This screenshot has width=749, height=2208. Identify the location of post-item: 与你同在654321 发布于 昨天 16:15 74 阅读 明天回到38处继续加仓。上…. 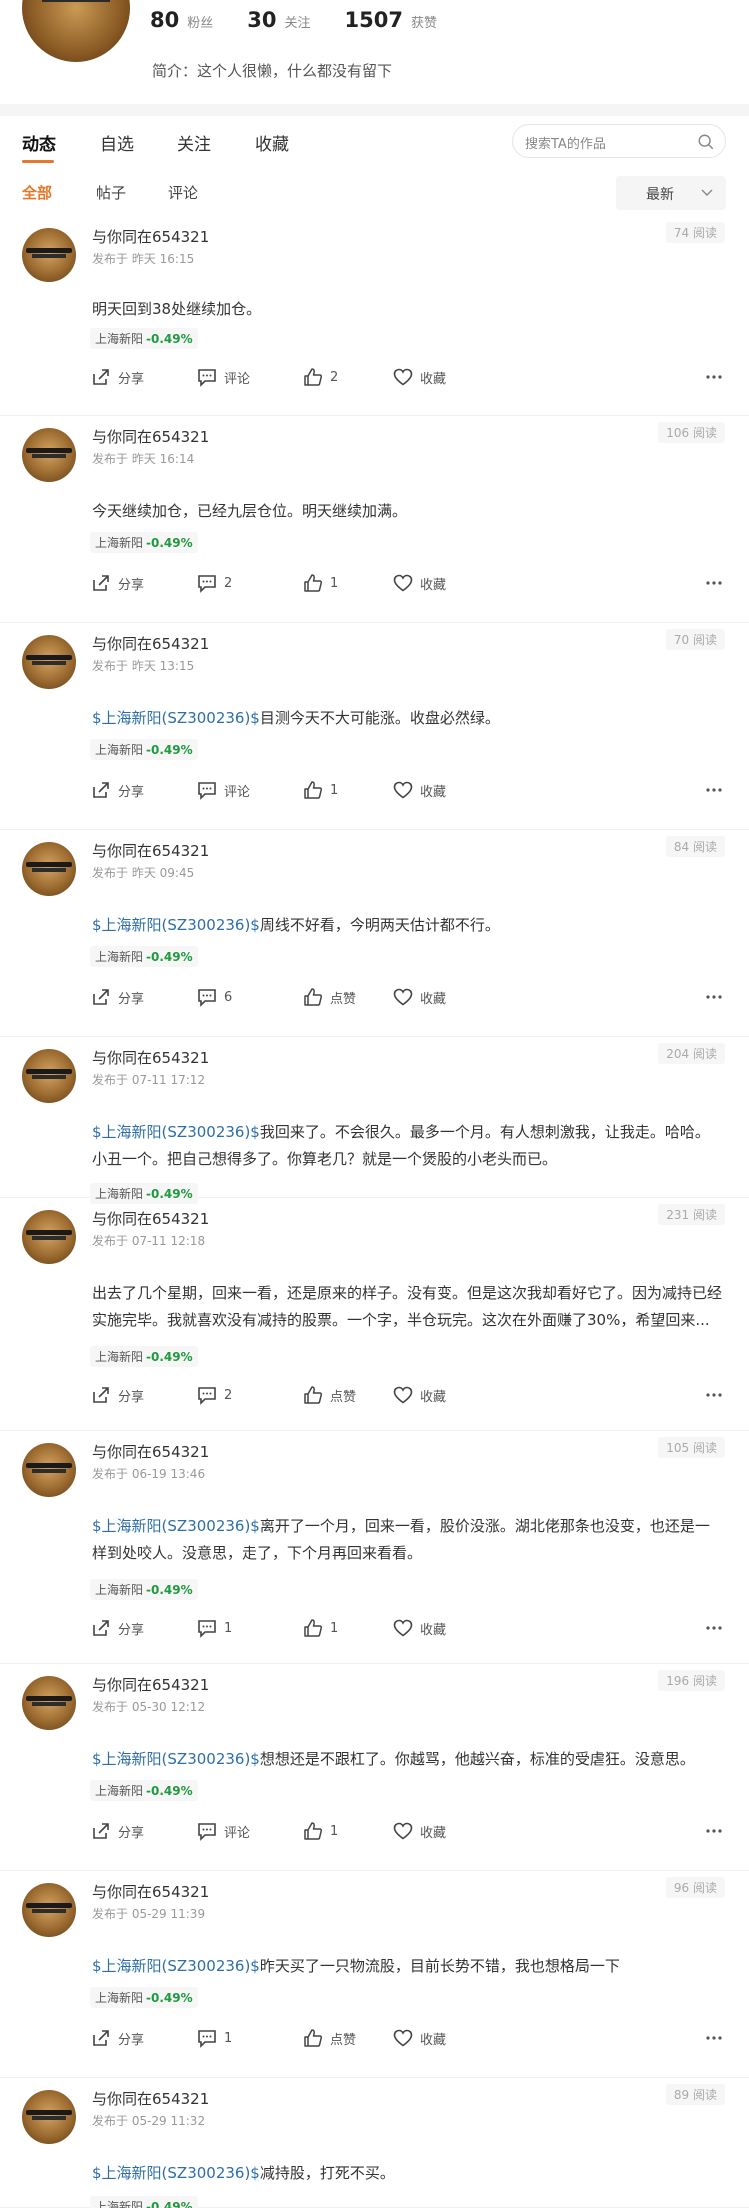
(374, 316).